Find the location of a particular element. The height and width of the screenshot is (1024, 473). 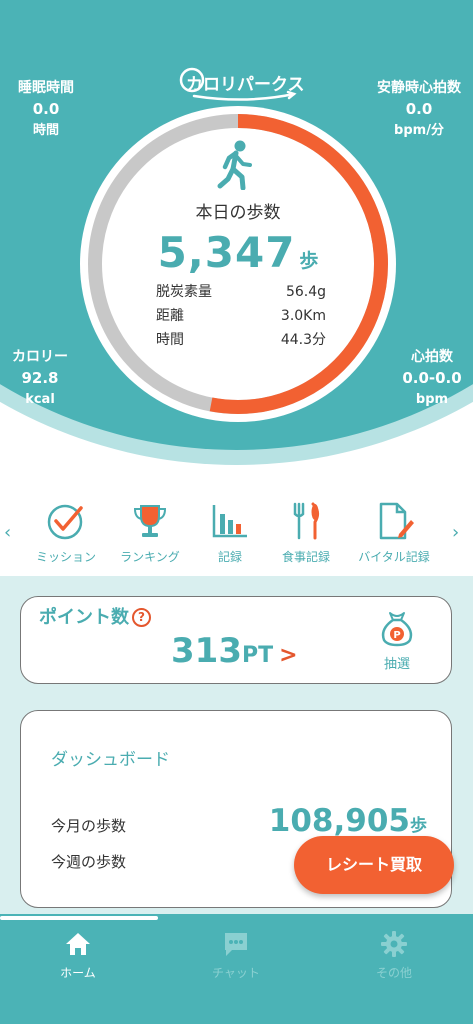

sleep-value: 0.0 is located at coordinates (46, 109).